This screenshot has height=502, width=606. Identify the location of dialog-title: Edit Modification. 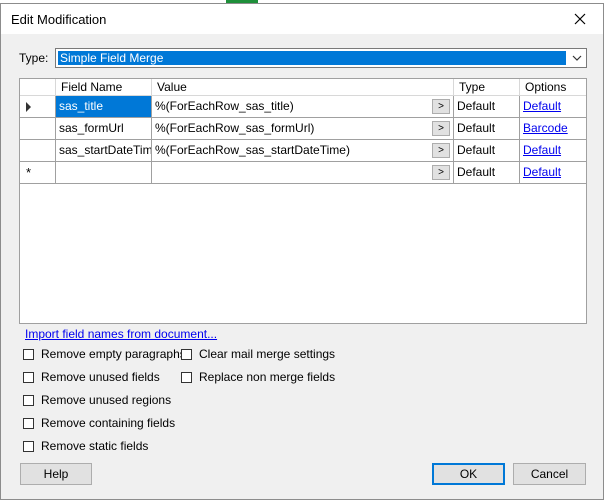
(59, 19).